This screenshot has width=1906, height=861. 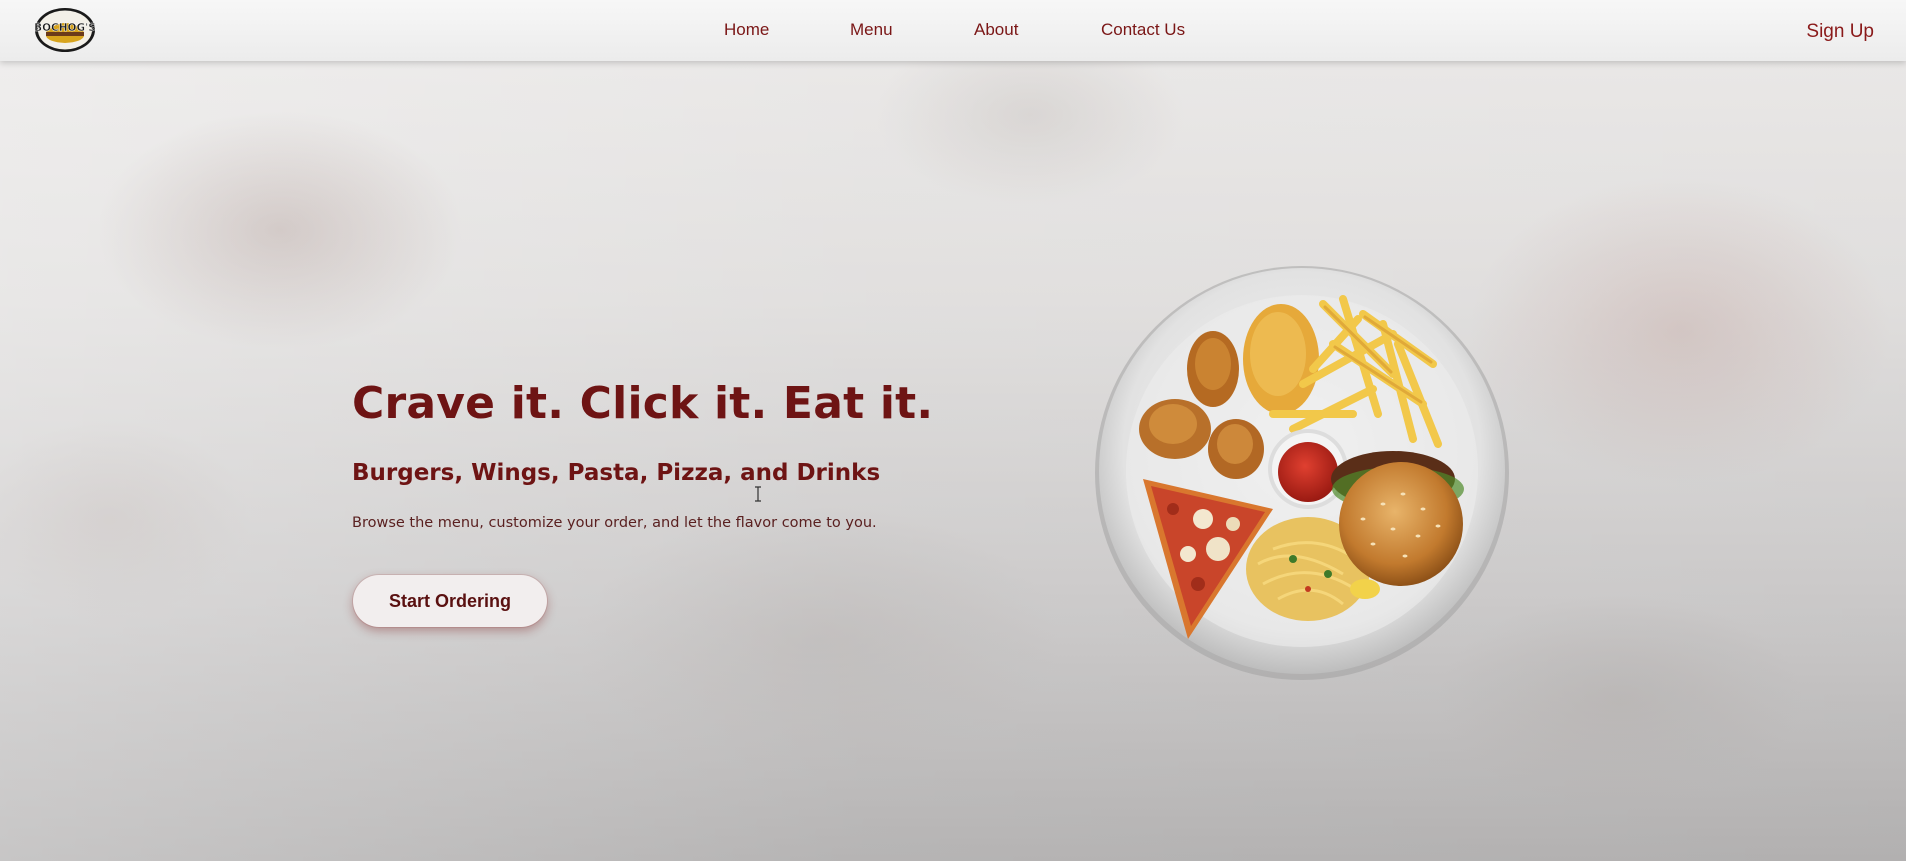 What do you see at coordinates (1143, 30) in the screenshot?
I see `nav-link-contact: Contact Us` at bounding box center [1143, 30].